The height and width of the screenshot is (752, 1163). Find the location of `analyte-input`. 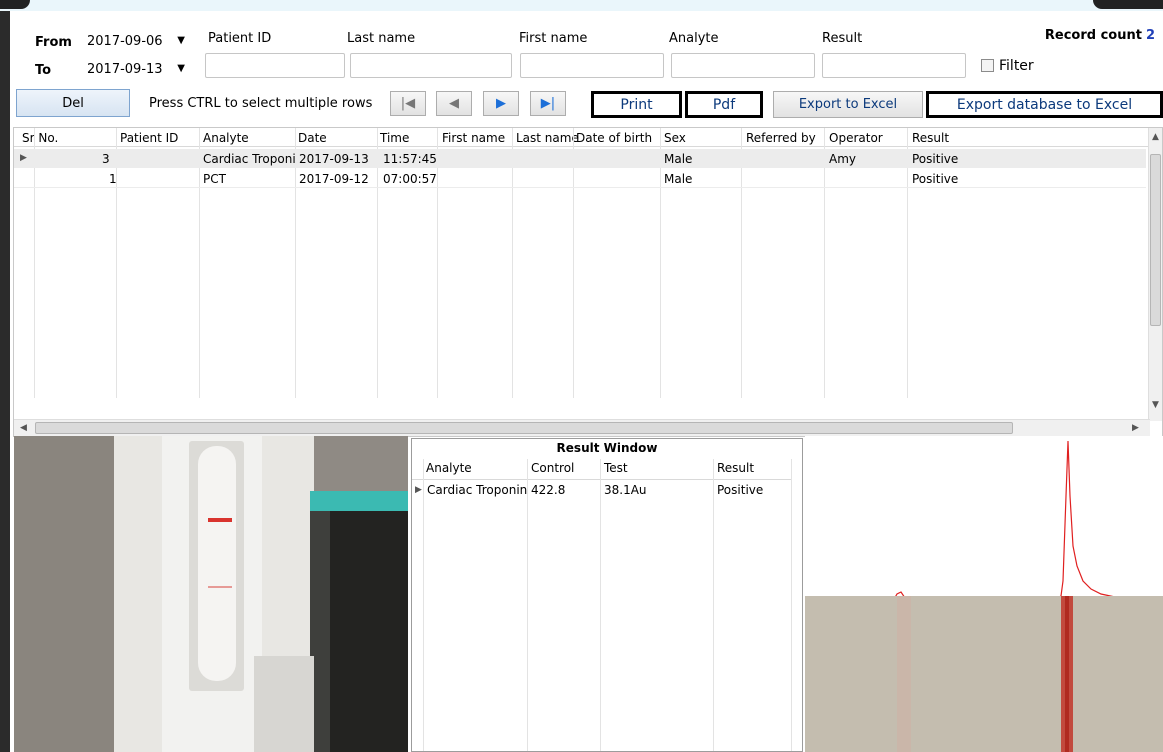

analyte-input is located at coordinates (743, 65).